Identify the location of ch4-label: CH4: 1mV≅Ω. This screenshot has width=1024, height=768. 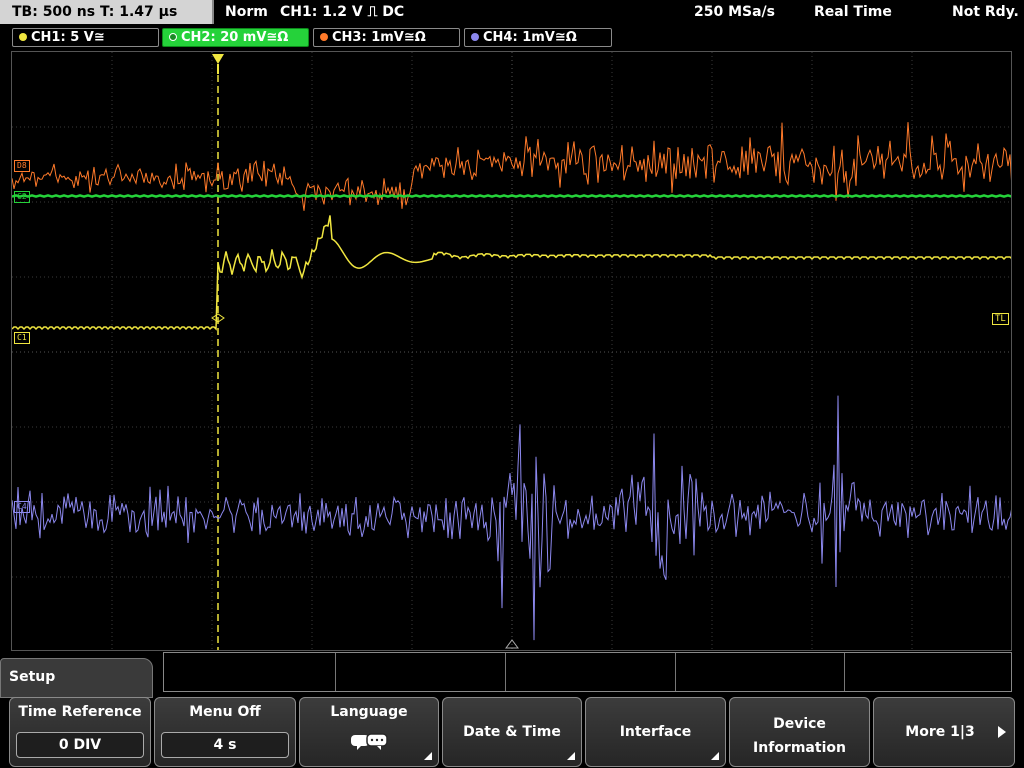
(530, 37).